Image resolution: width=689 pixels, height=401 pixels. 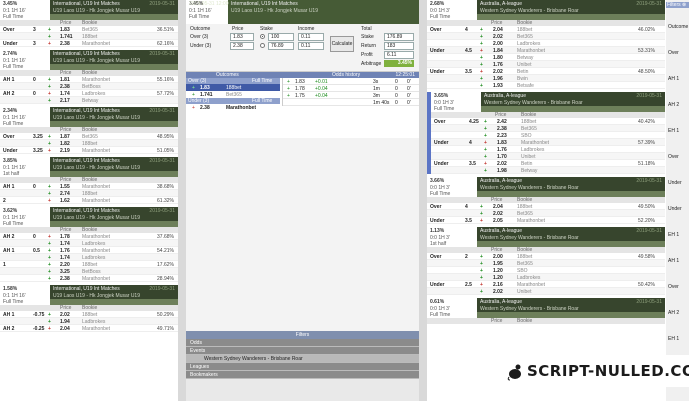 I want to click on odds-row: AH 1 0 +1.81 Marathonbet 55.16%, so click(x=89, y=79).